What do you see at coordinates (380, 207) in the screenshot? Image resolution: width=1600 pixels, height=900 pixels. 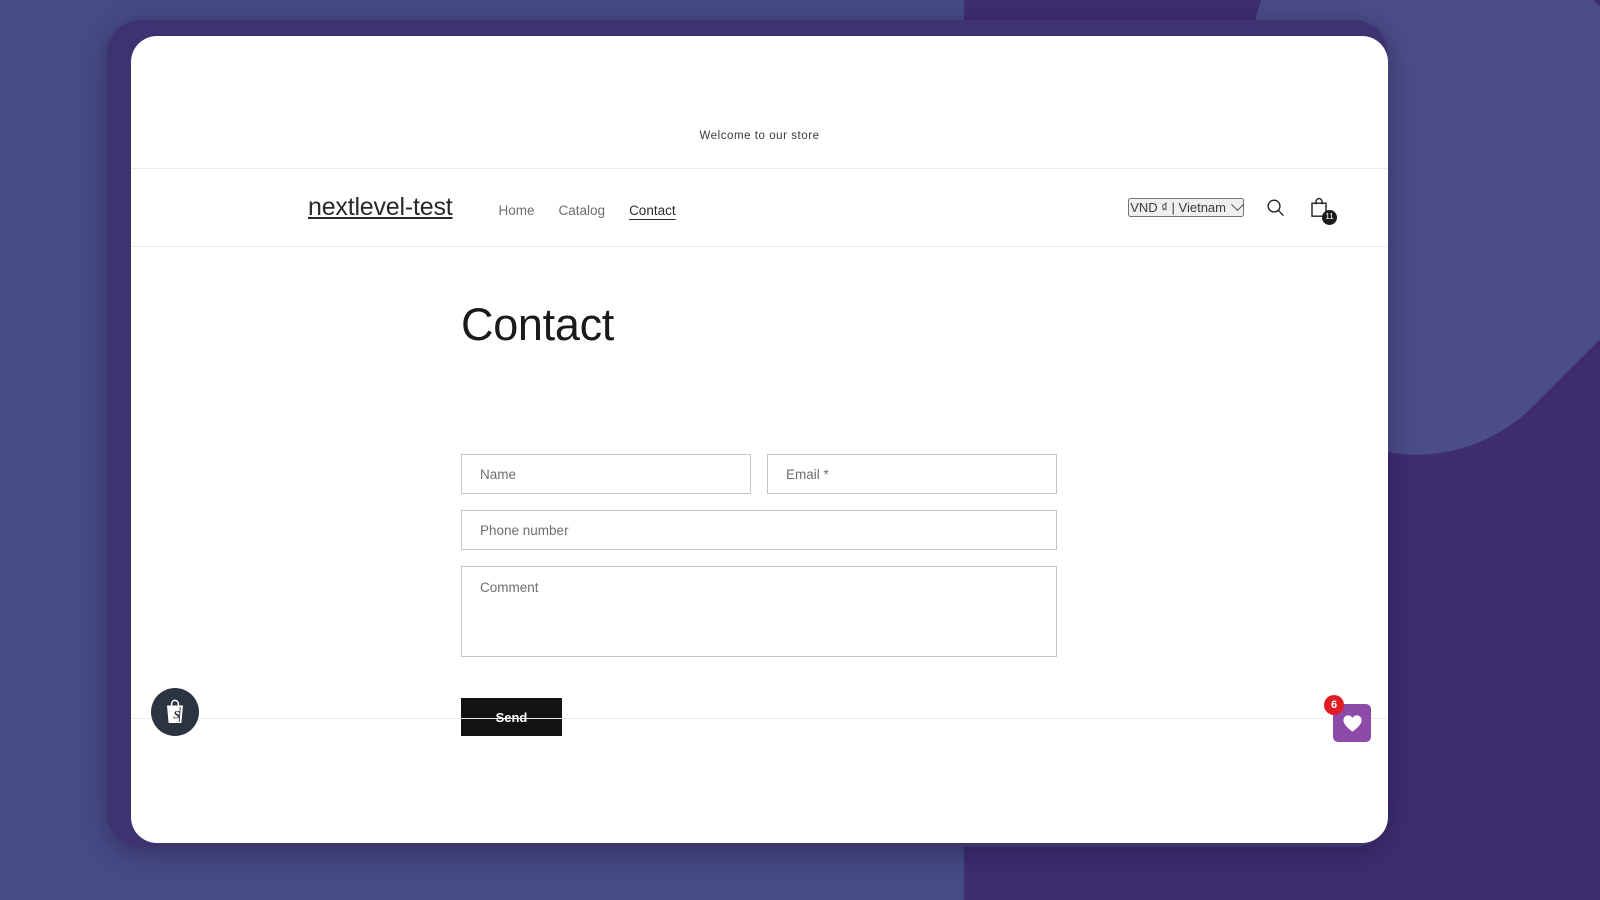 I see `store-logo: nextlevel-test` at bounding box center [380, 207].